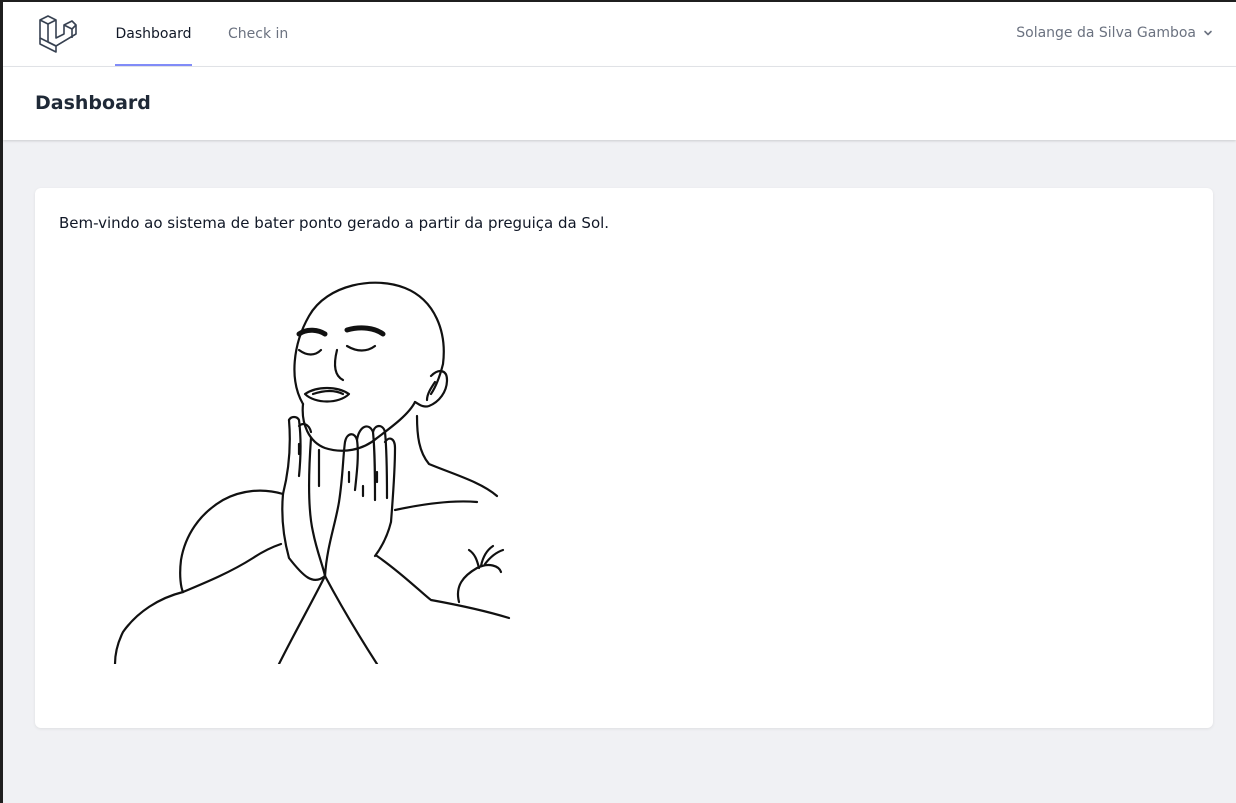  I want to click on user-menu-dropdown: Solange da Silva Gamboa, so click(1115, 33).